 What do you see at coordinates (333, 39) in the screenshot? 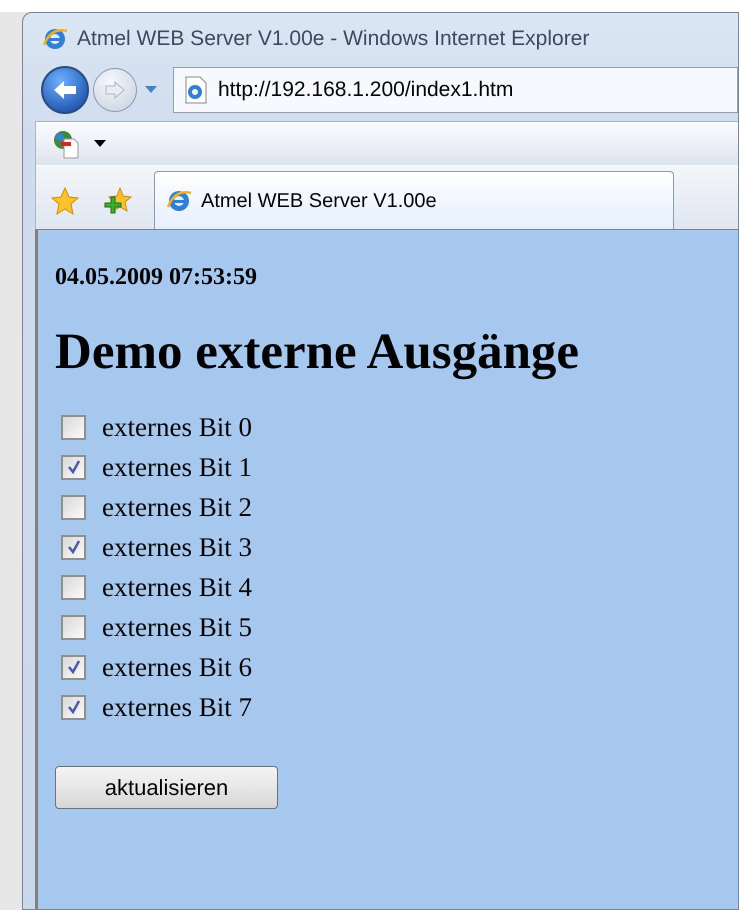
I see `window-title: Atmel WEB Server V1.00e - Windows Internet Explorer` at bounding box center [333, 39].